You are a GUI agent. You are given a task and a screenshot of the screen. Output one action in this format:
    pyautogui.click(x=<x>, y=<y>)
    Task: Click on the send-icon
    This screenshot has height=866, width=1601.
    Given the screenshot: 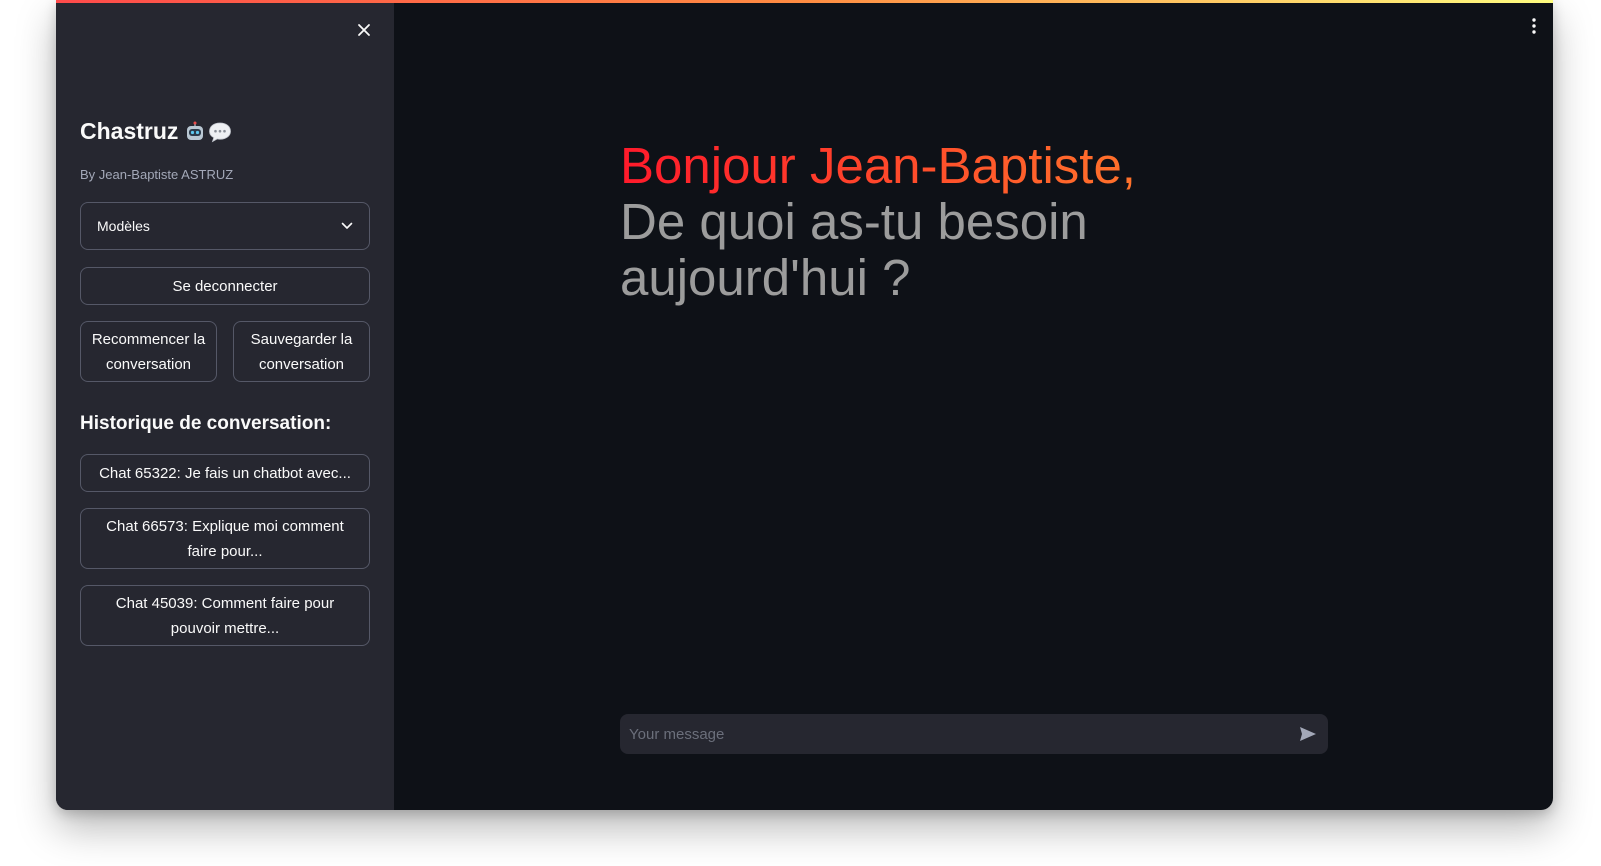 What is the action you would take?
    pyautogui.click(x=1308, y=734)
    